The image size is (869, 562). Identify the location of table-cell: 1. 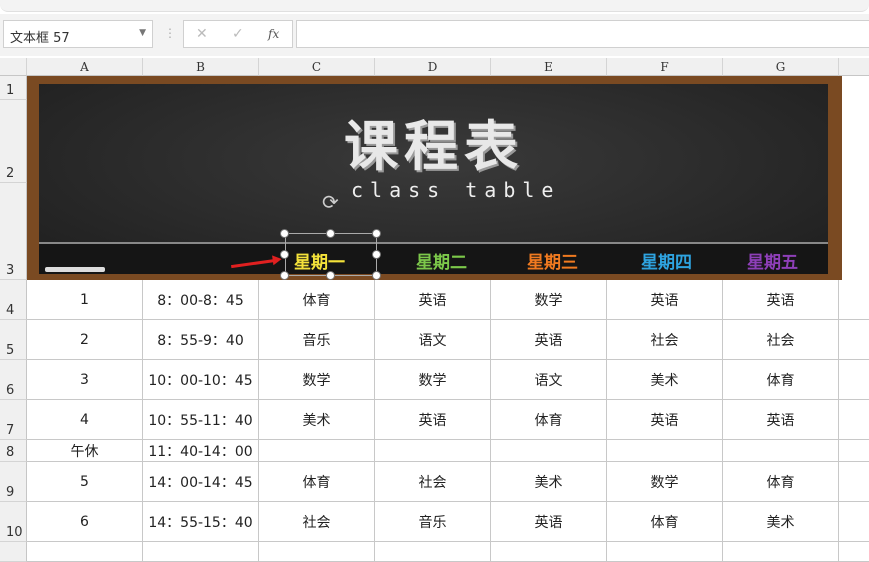
(85, 300).